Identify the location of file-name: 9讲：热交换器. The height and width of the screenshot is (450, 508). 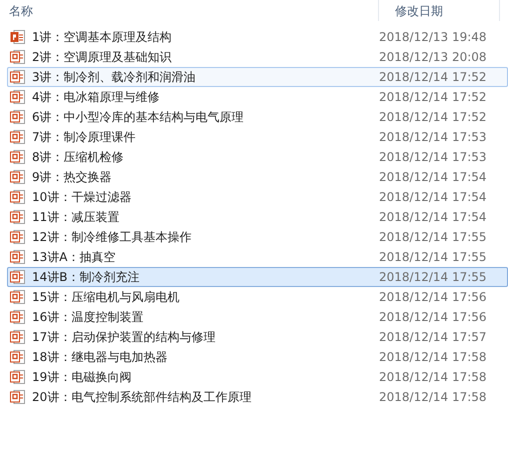
(72, 177).